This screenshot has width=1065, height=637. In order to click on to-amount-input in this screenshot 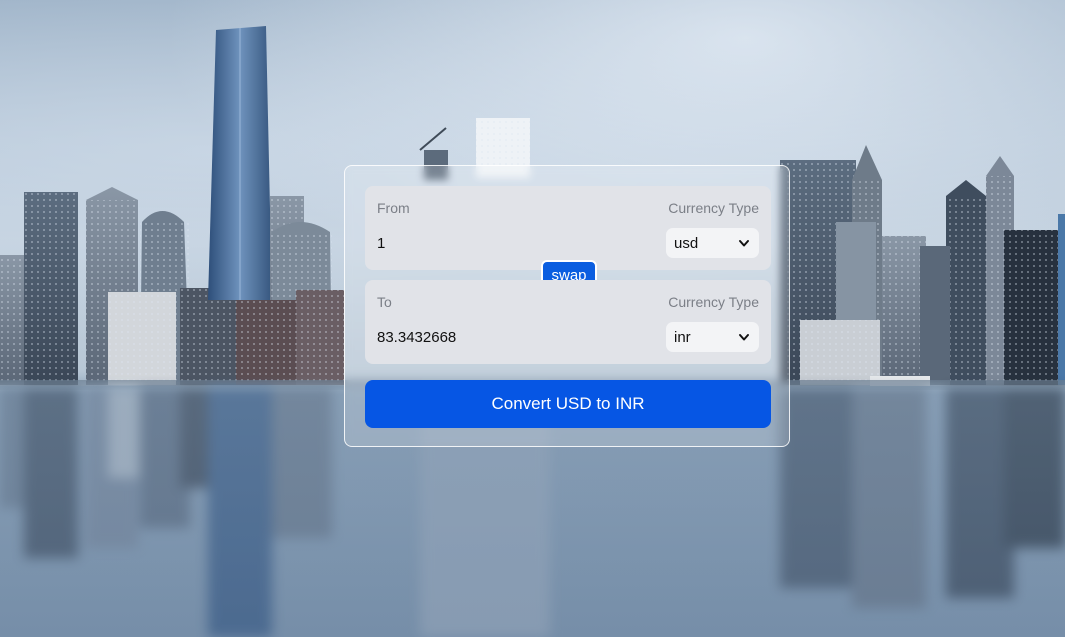, I will do `click(502, 337)`.